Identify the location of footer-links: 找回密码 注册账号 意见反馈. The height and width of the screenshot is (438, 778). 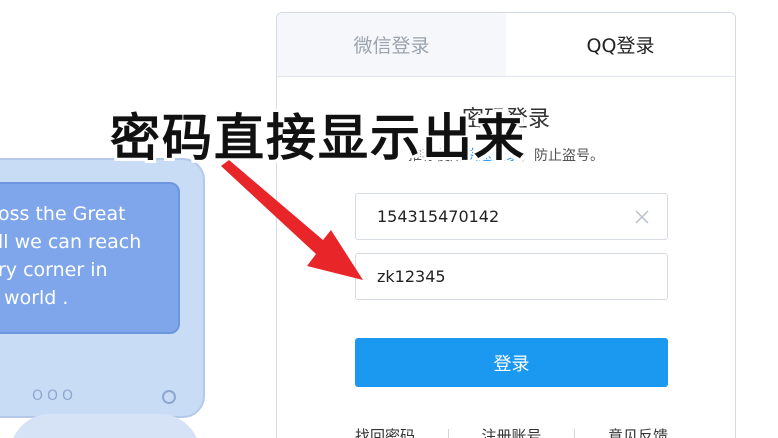
(511, 431).